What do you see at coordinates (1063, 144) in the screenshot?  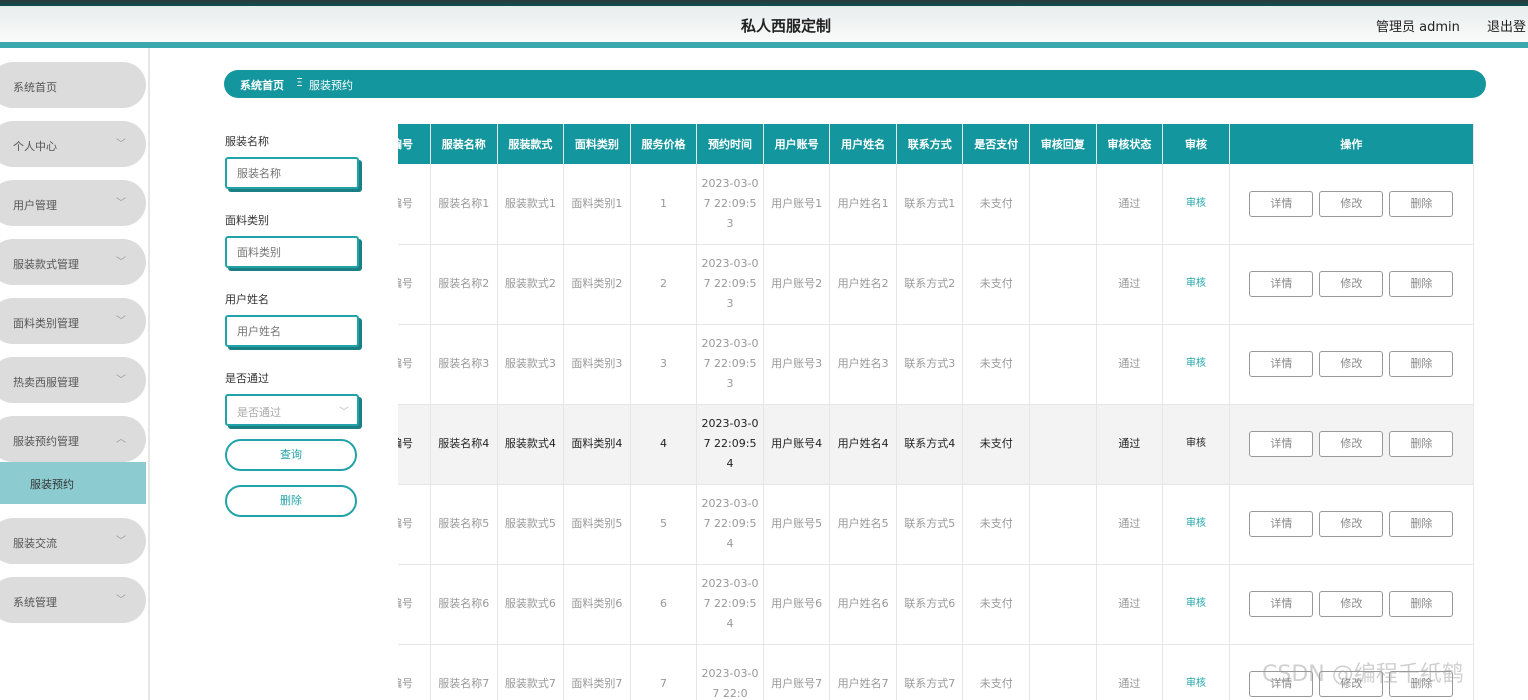 I see `column-header: 审核回复` at bounding box center [1063, 144].